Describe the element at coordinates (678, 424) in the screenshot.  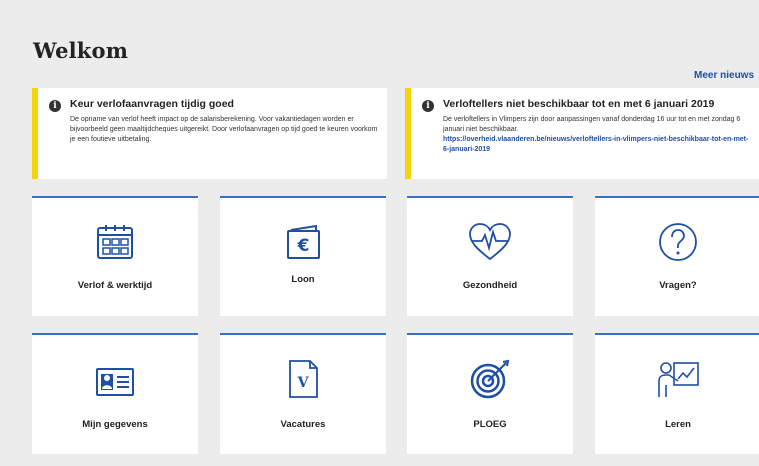
I see `tile-label: Leren` at that location.